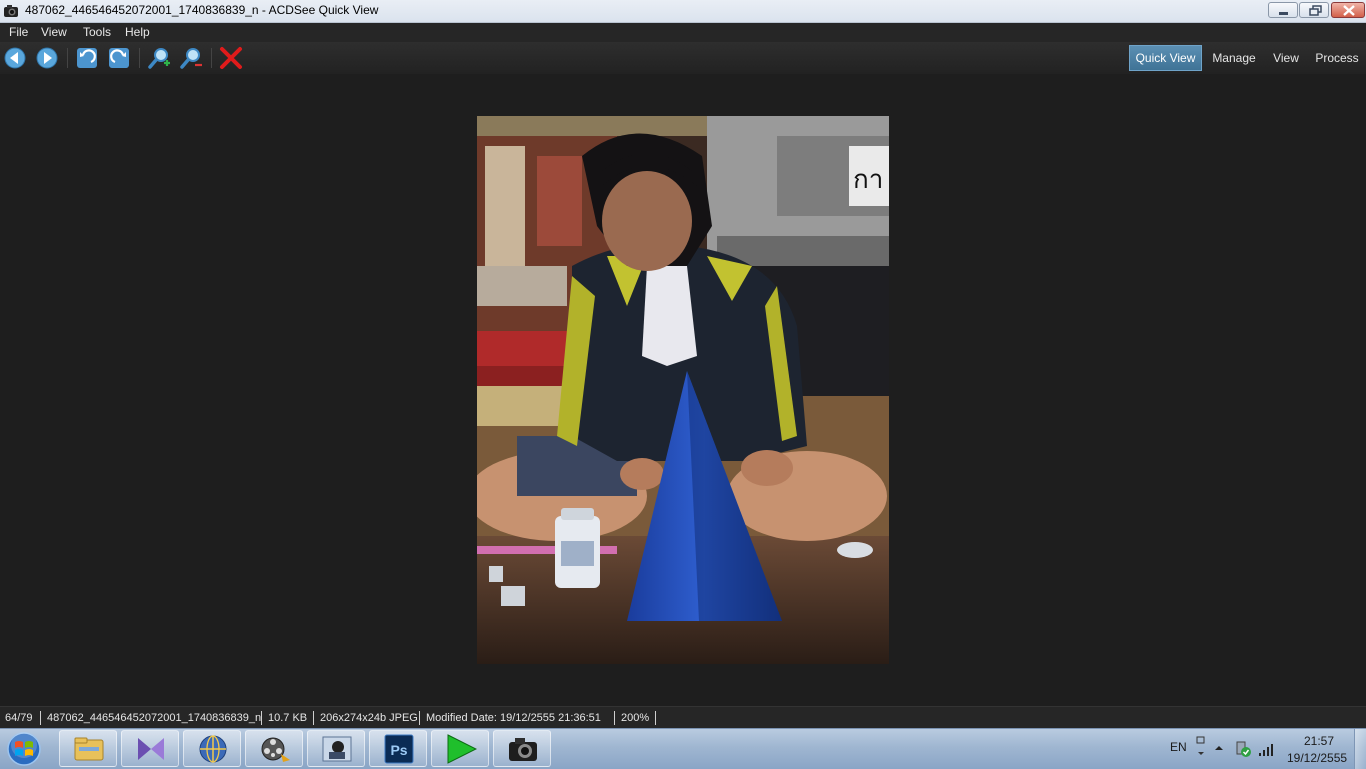 The height and width of the screenshot is (769, 1366). I want to click on menu-tools: Tools, so click(97, 32).